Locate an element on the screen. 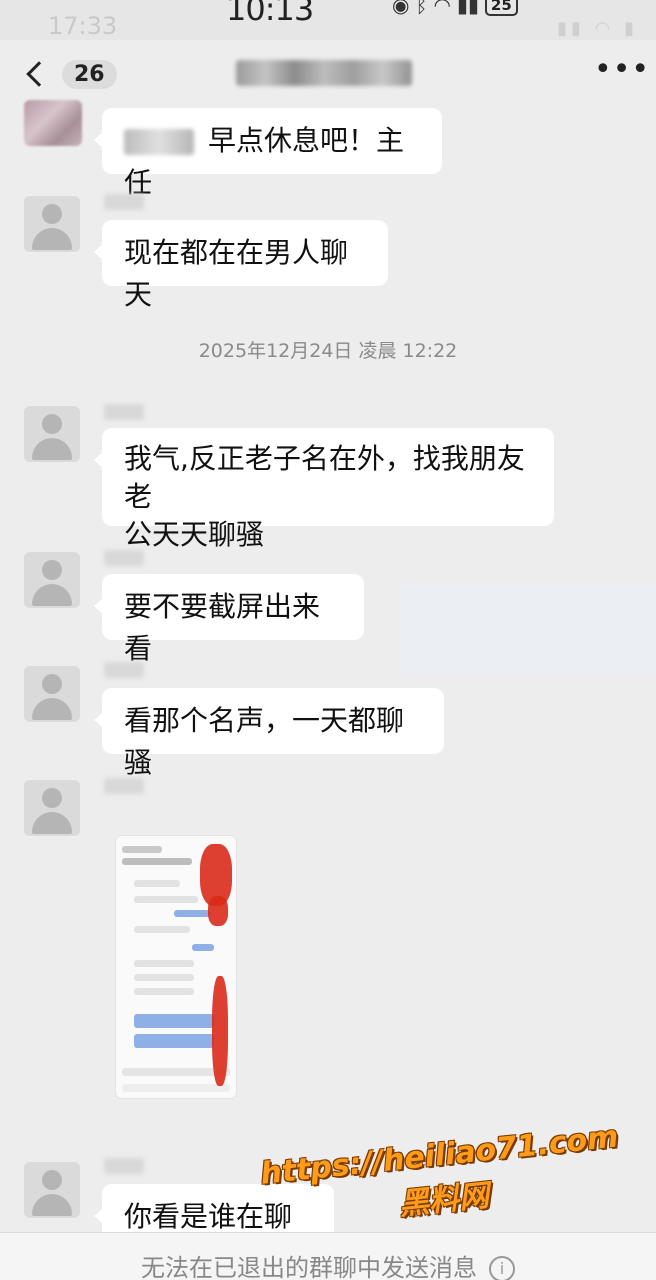 This screenshot has height=1280, width=656. timestamp: 2025年12月24日 凌晨 12:22 is located at coordinates (328, 351).